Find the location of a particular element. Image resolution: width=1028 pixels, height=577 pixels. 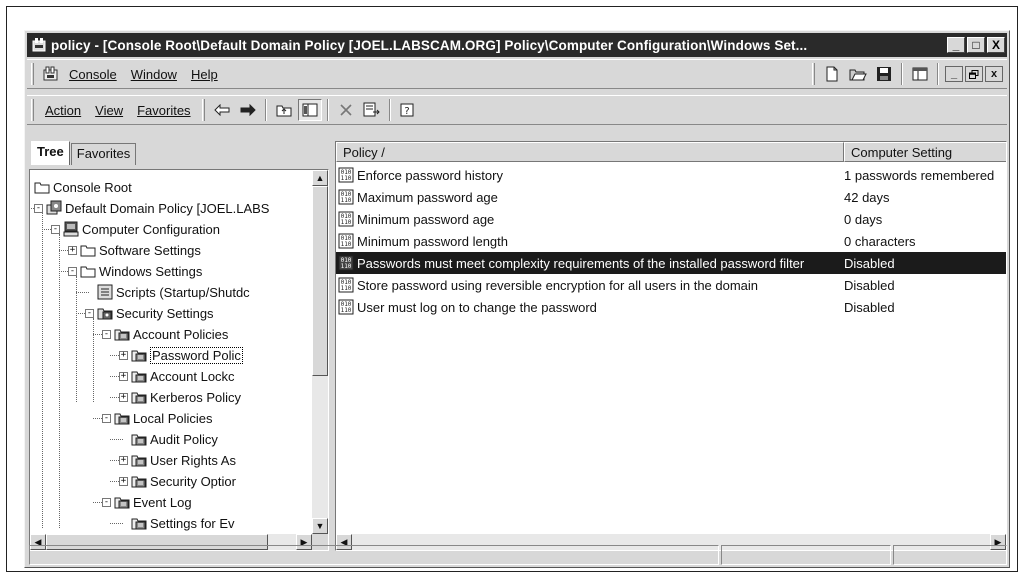

scroll-down-arrow: ▼ is located at coordinates (320, 526).